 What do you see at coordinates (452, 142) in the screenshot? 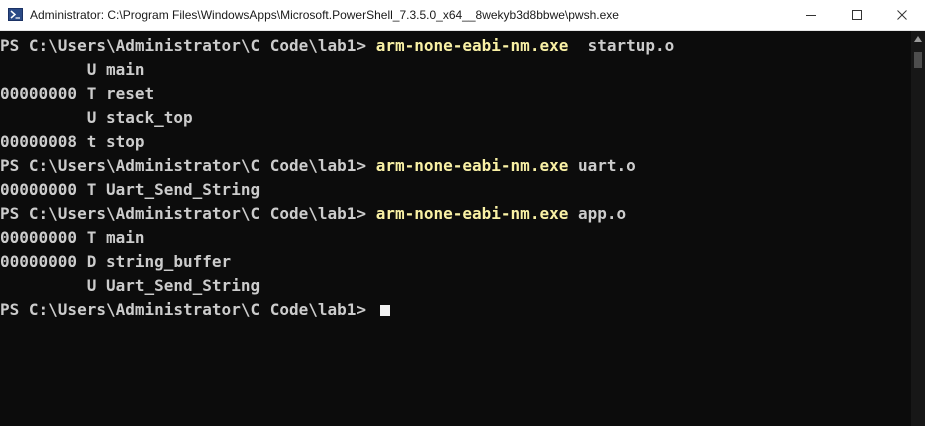
I see `output-line: 00000008 t stop` at bounding box center [452, 142].